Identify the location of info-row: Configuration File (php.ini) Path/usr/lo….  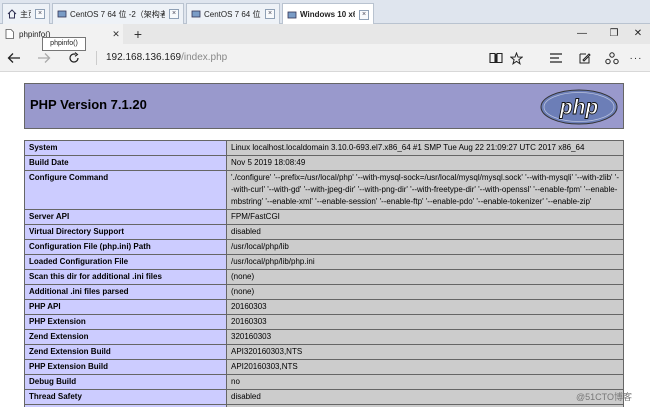
(324, 247).